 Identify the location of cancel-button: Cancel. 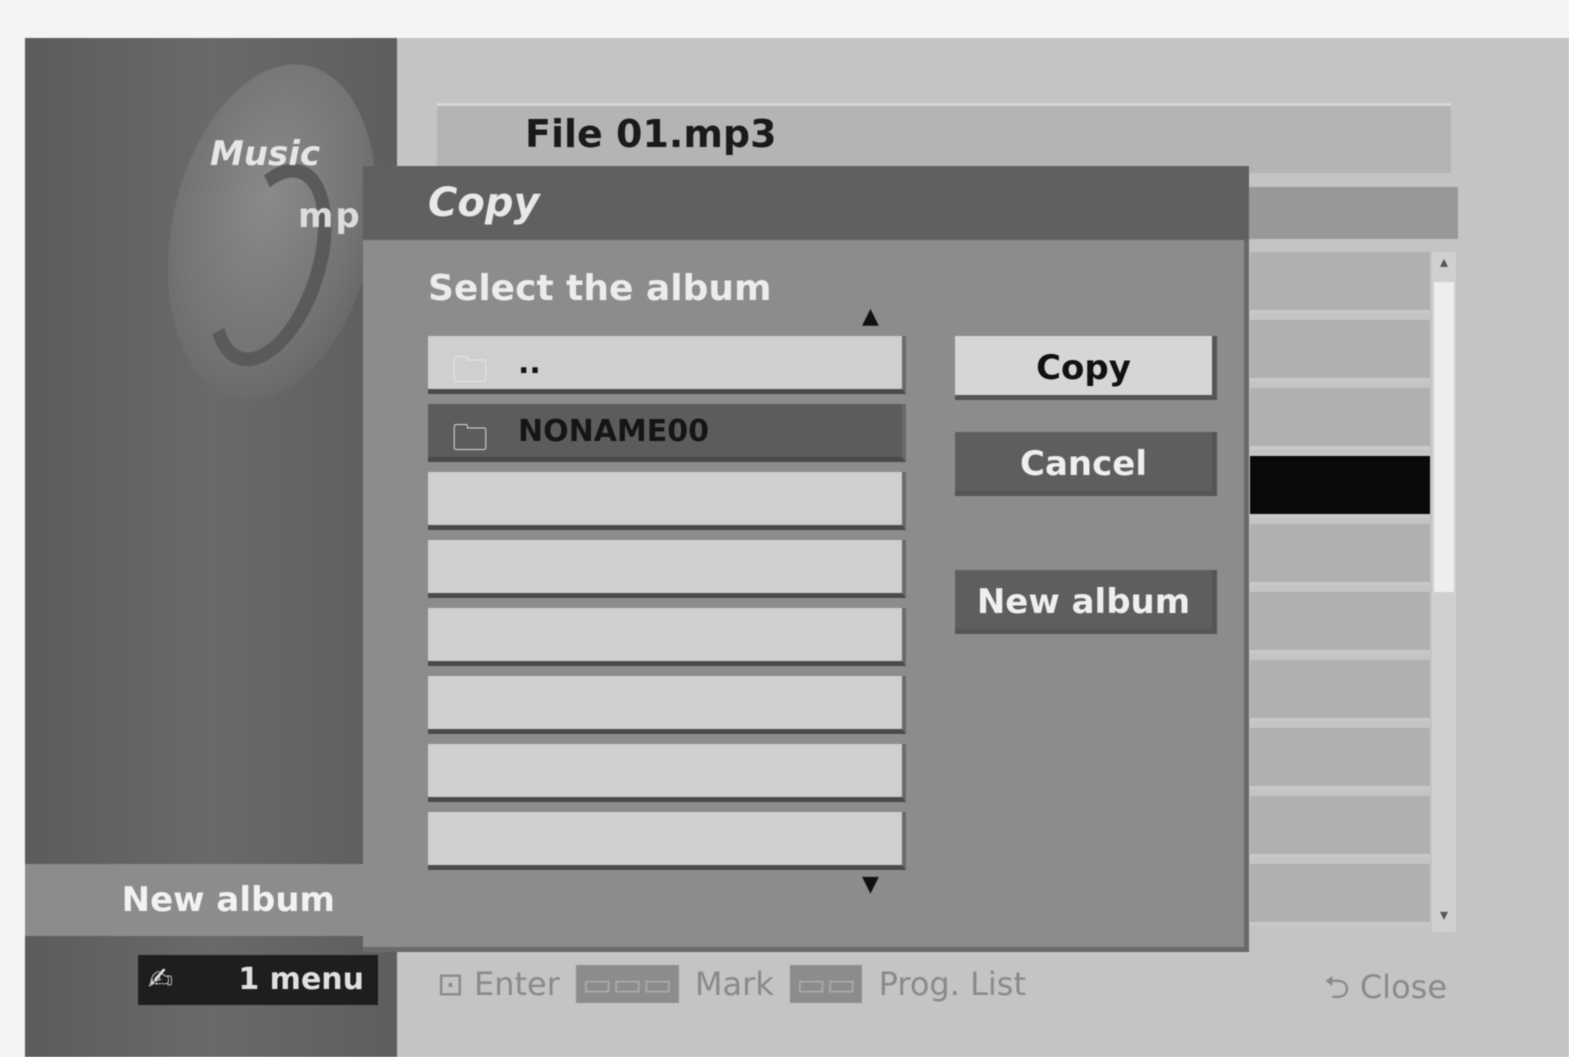
(1086, 464).